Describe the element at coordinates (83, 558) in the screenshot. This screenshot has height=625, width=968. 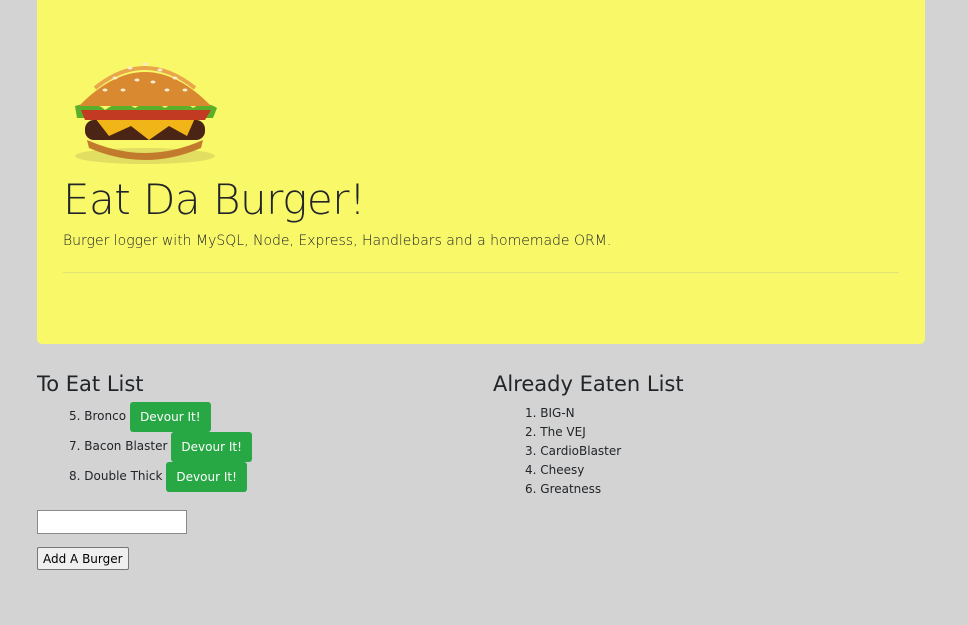
I see `add-burger-button: Add A Burger` at that location.